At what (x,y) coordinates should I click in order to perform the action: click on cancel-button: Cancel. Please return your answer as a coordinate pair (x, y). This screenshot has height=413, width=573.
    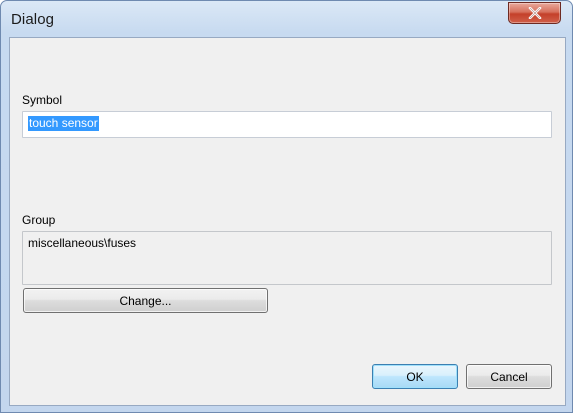
    Looking at the image, I should click on (509, 376).